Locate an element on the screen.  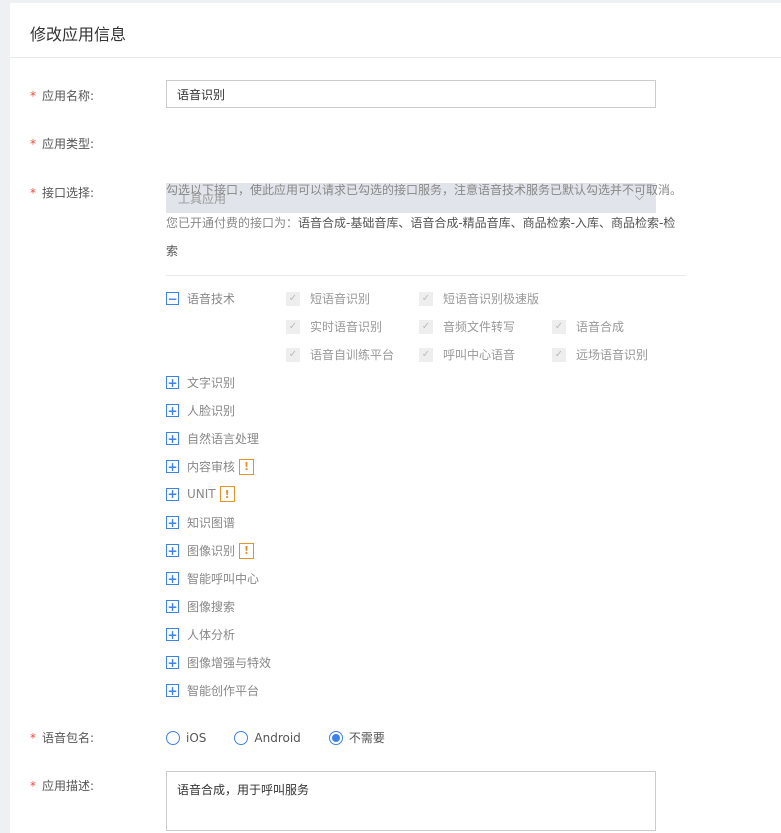
api-checkbox: ✓ 音频文件转写 is located at coordinates (467, 326).